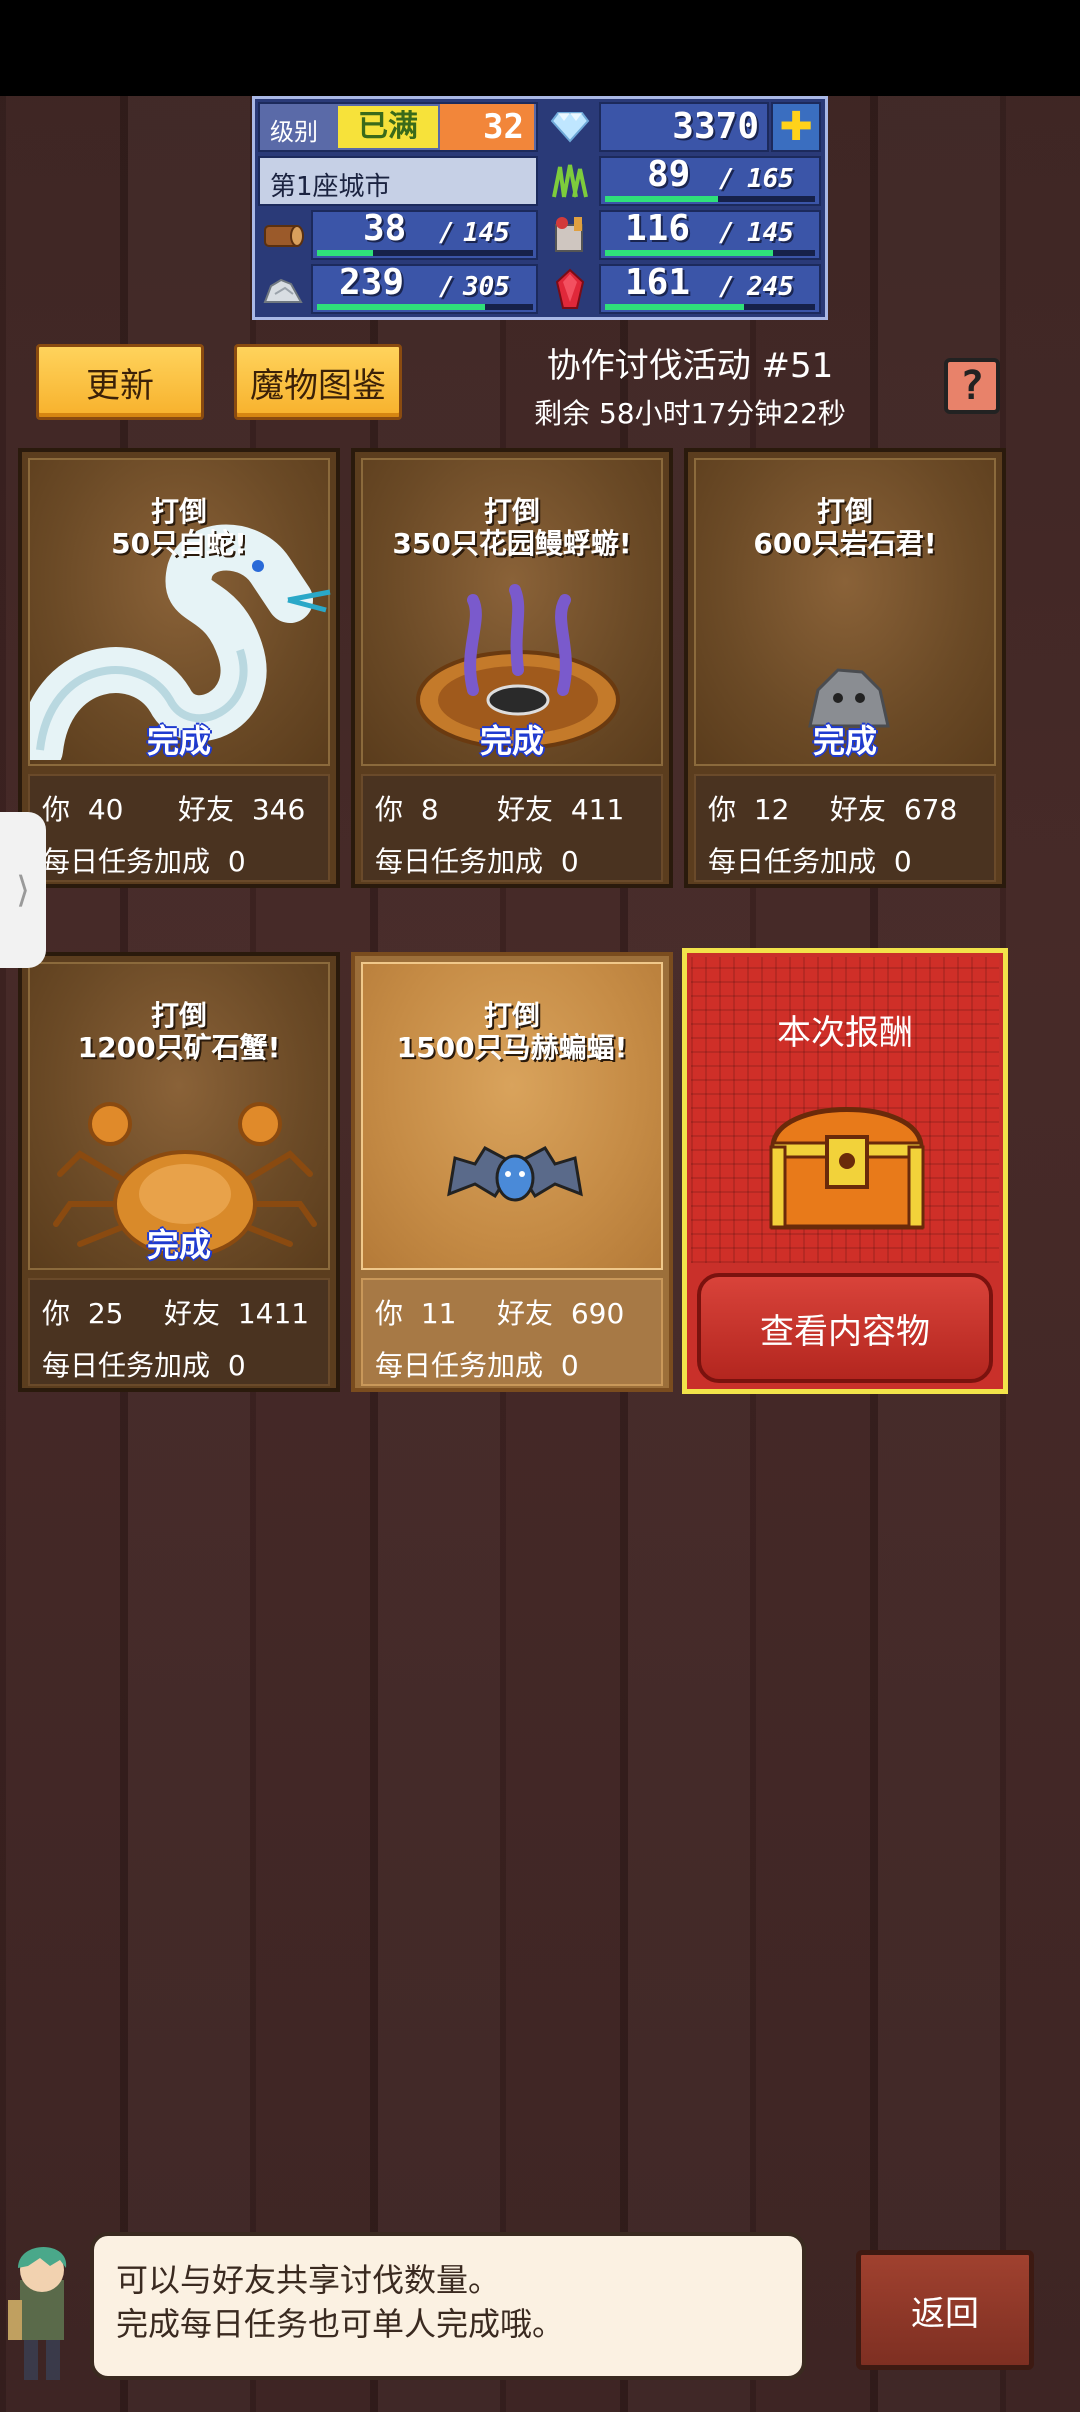 The image size is (1080, 2412). I want to click on level-value: 32, so click(487, 127).